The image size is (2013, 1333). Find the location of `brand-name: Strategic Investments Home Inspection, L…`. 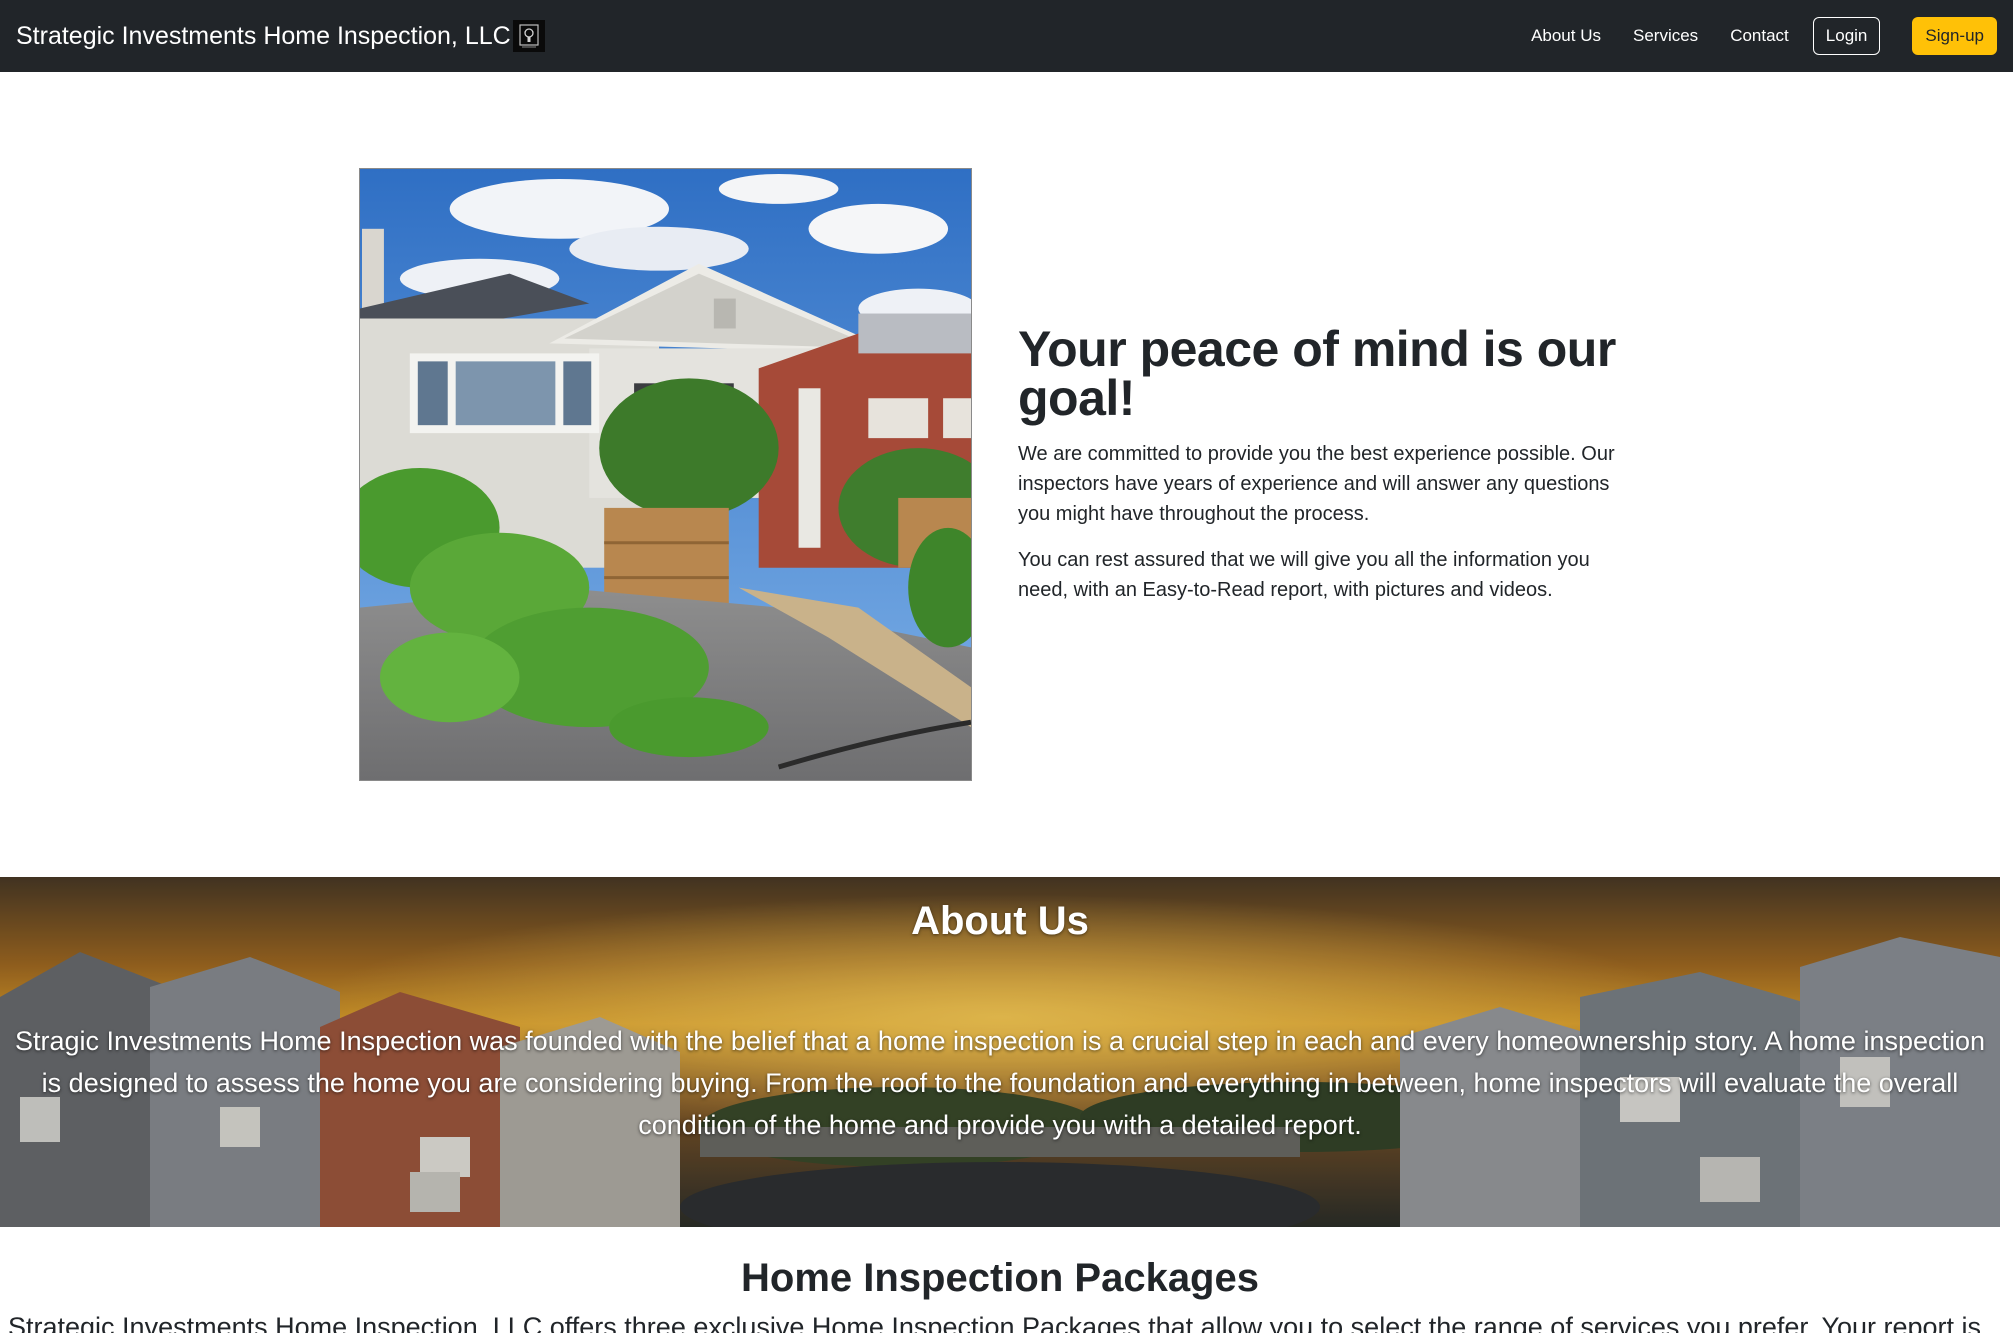

brand-name: Strategic Investments Home Inspection, L… is located at coordinates (263, 35).